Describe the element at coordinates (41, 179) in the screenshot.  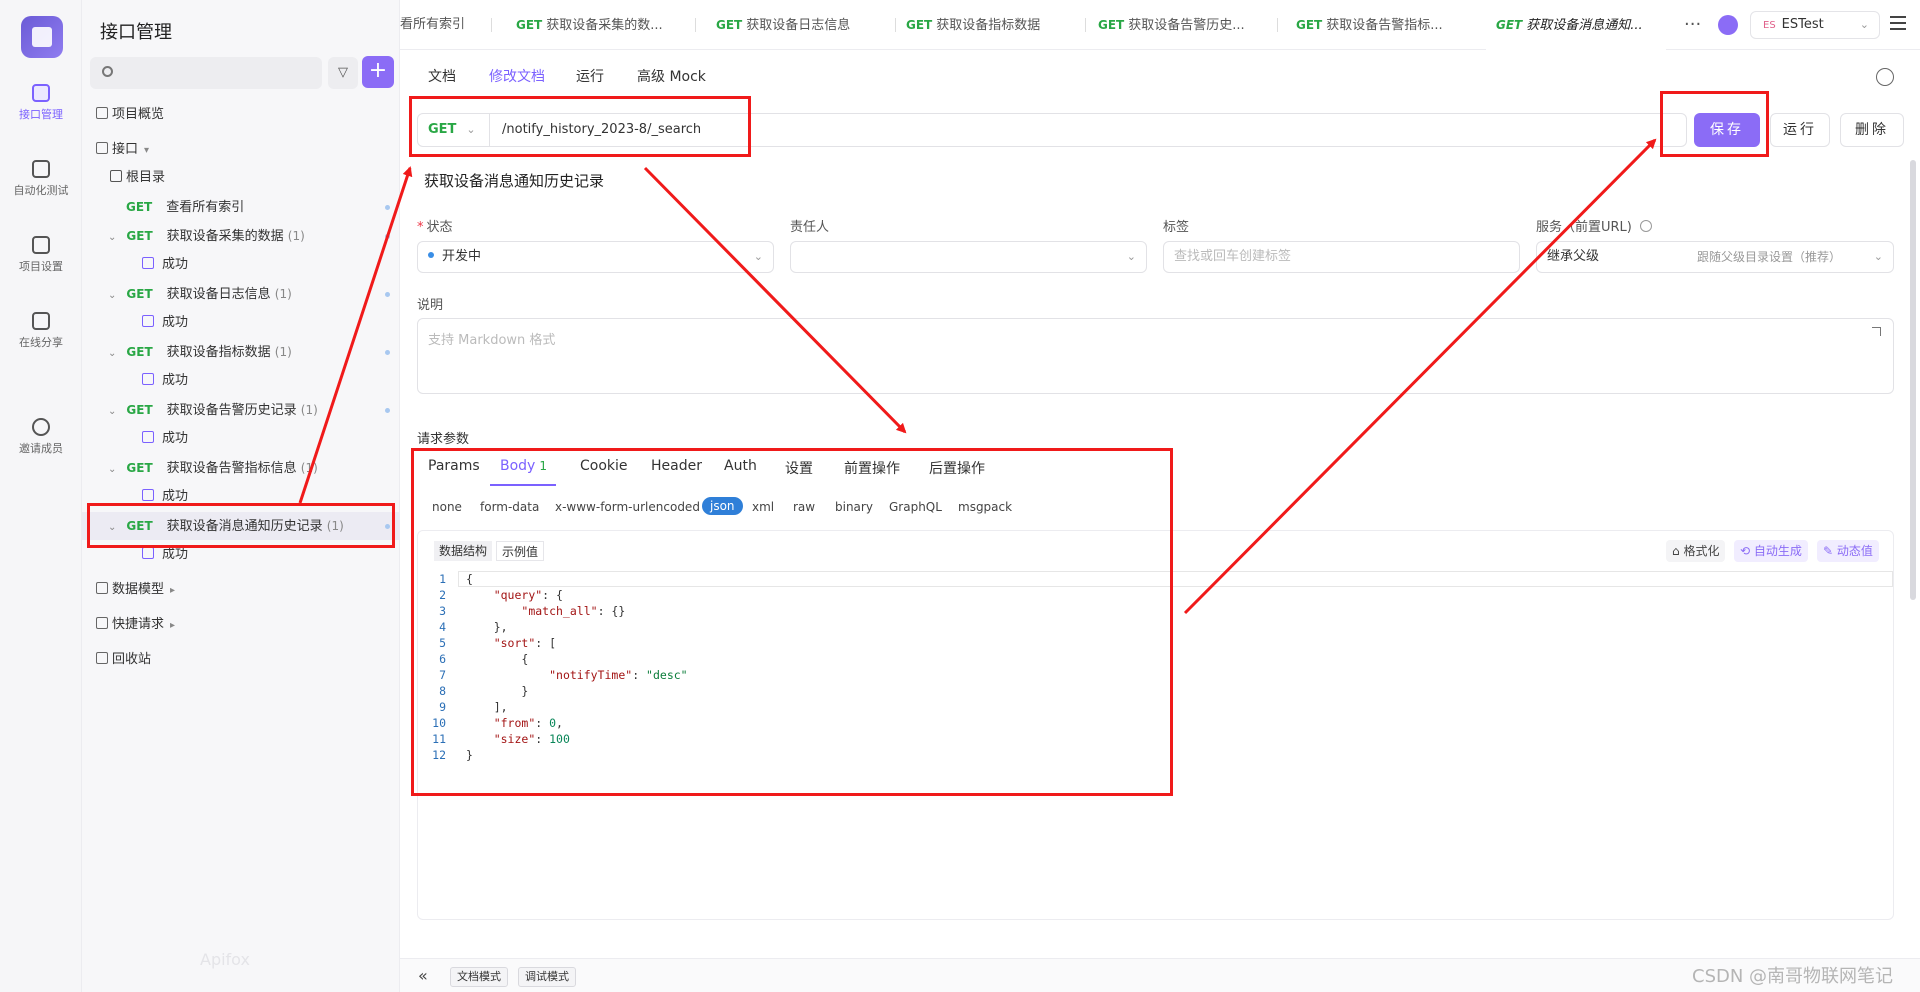
I see `rail-automation-test: 自动化测试` at that location.